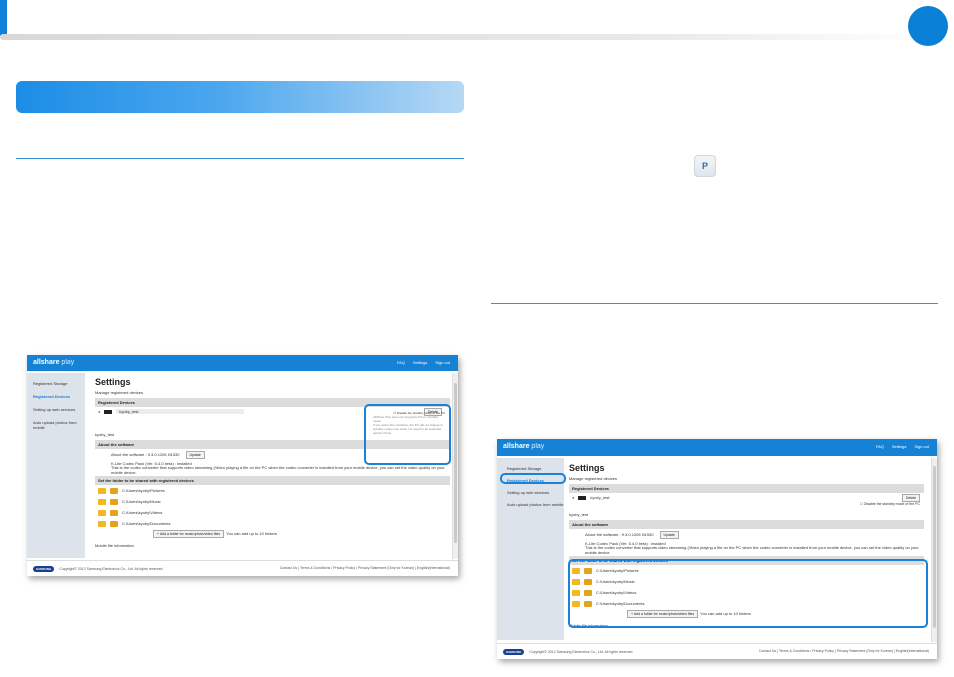 Image resolution: width=954 pixels, height=677 pixels. I want to click on left-section-rule, so click(240, 158).